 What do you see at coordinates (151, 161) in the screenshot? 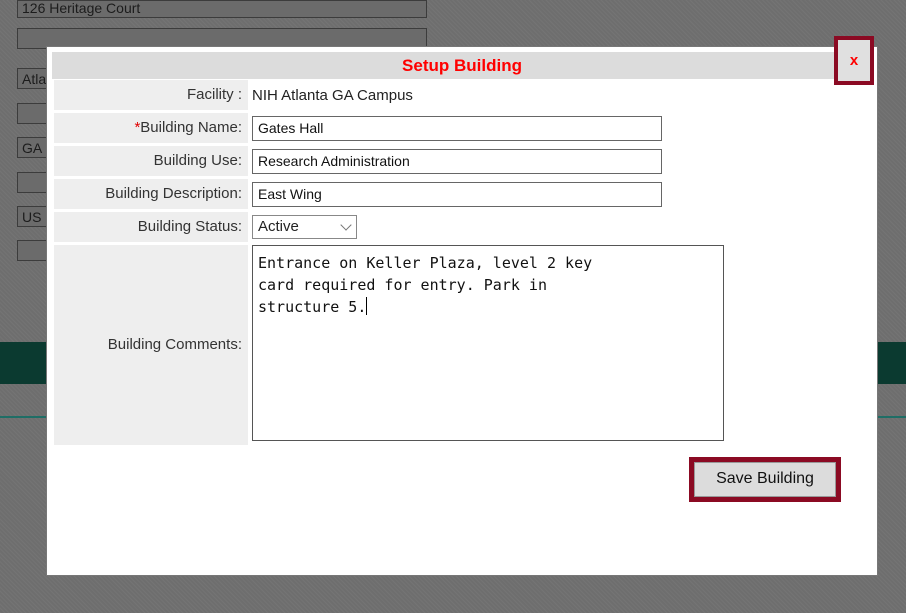
I see `building-use-label: Building Use:` at bounding box center [151, 161].